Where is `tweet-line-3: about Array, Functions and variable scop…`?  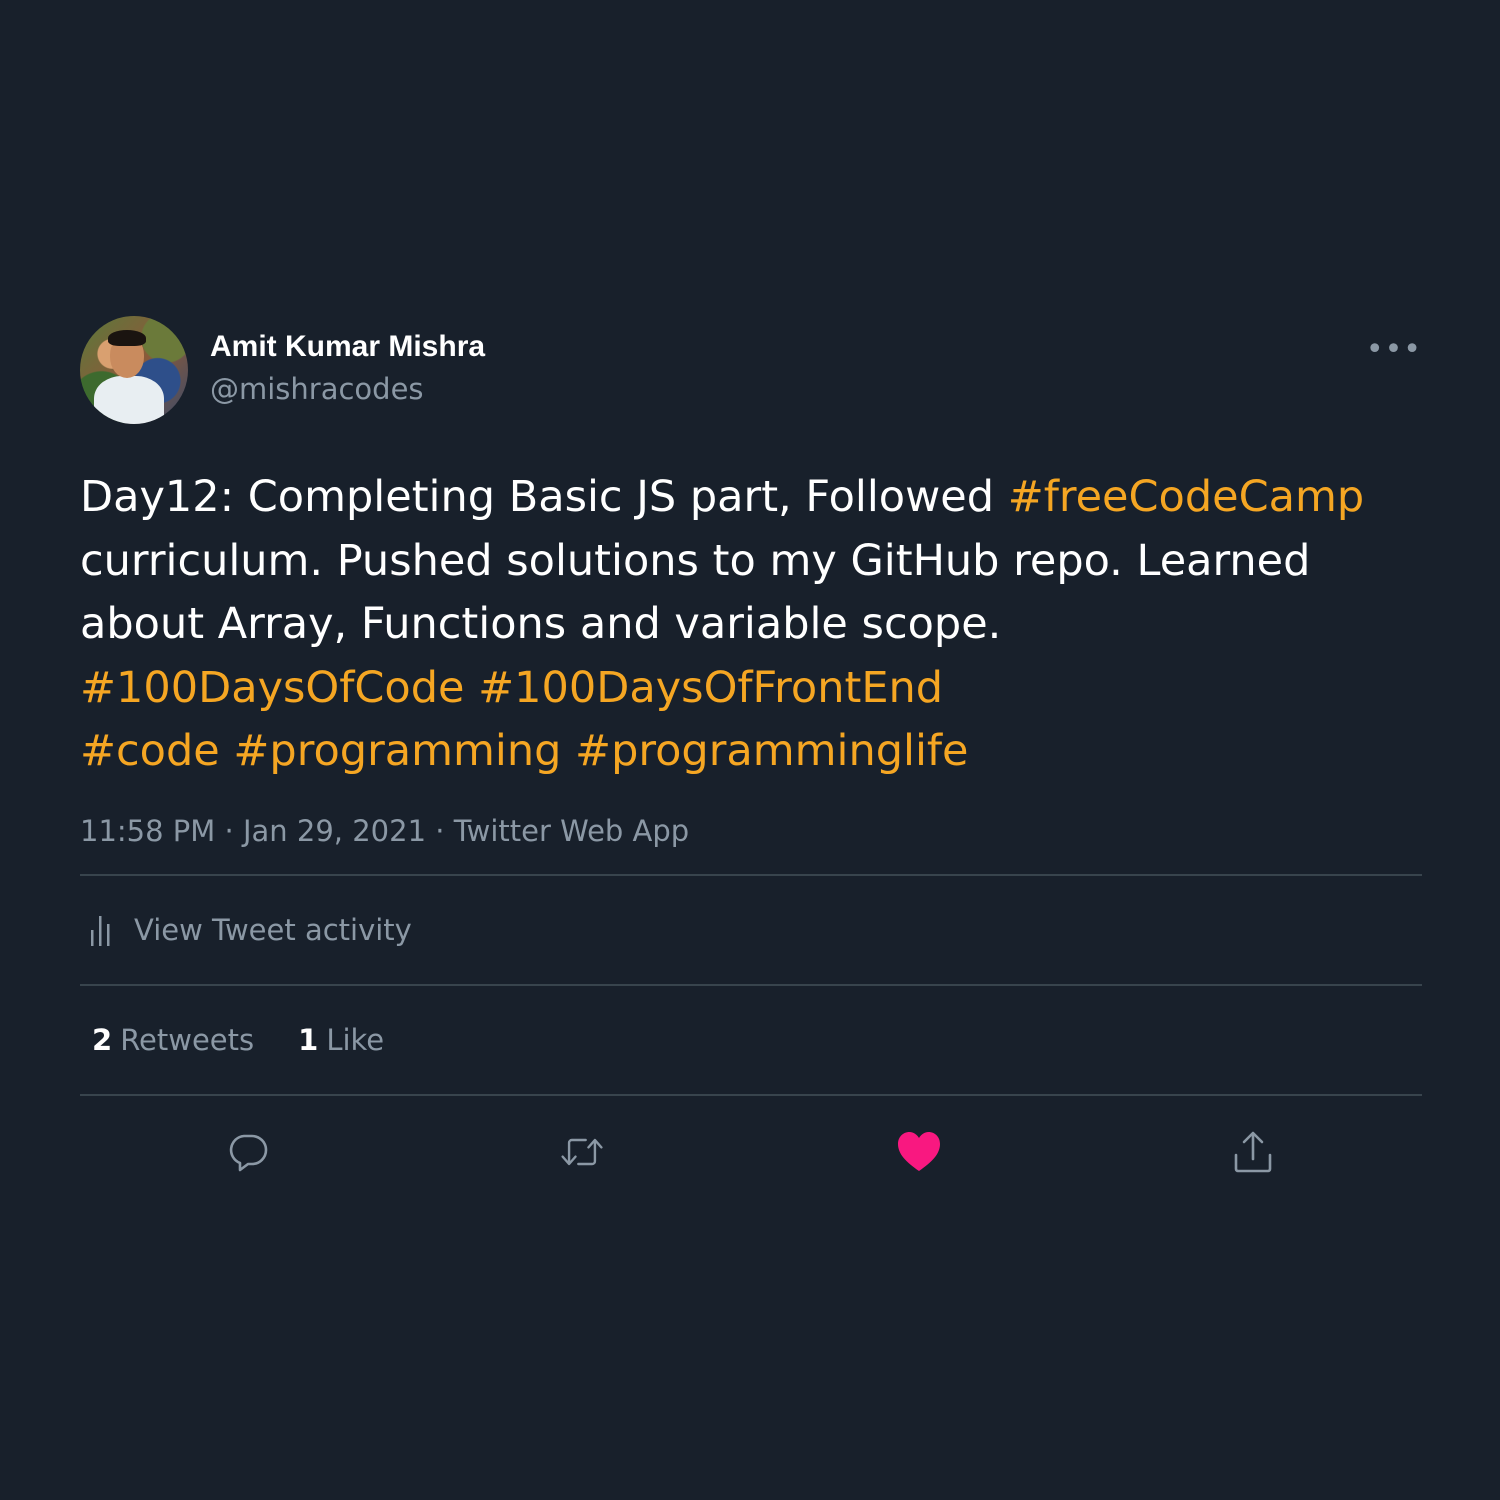
tweet-line-3: about Array, Functions and variable scop… is located at coordinates (541, 624).